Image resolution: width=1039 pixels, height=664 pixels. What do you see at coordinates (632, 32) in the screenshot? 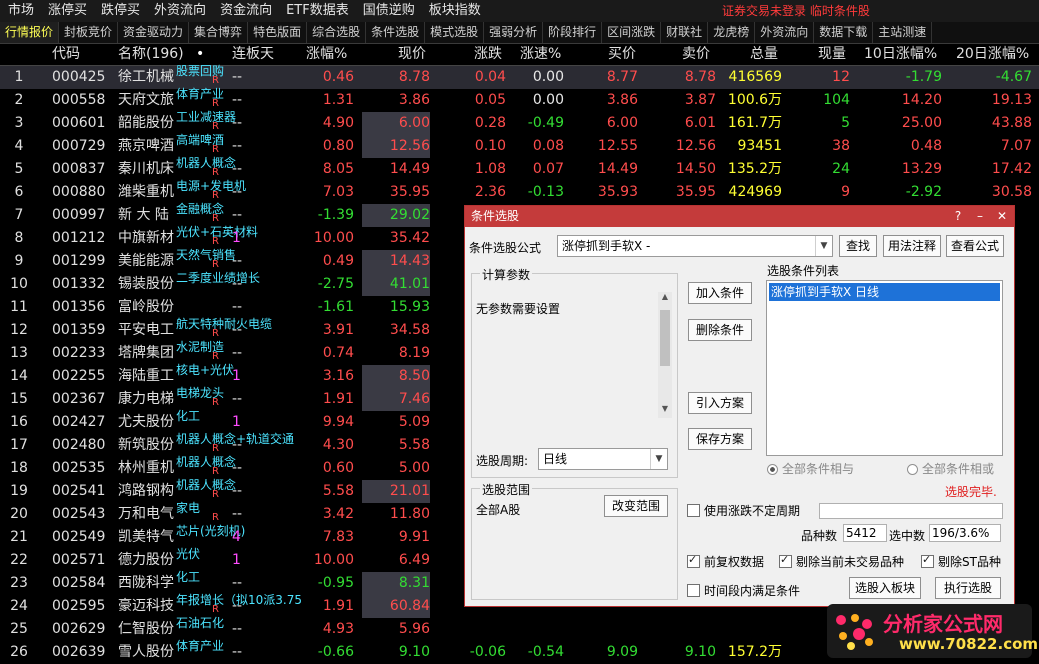
I see `tab: 区间涨跌` at bounding box center [632, 32].